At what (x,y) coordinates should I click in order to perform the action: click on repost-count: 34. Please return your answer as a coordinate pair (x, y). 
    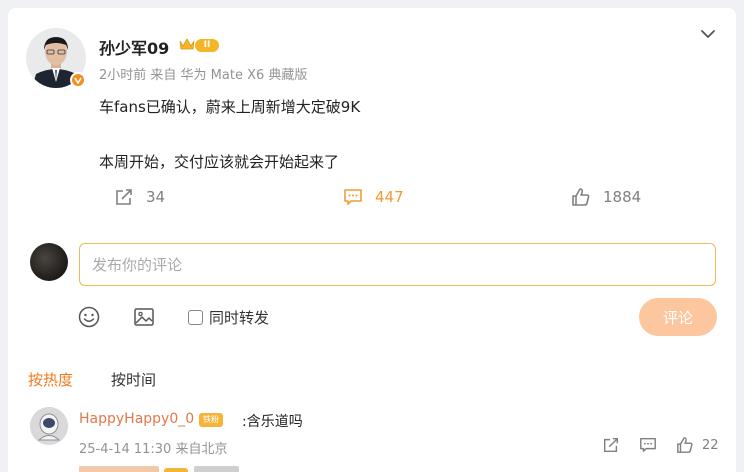
    Looking at the image, I should click on (156, 197).